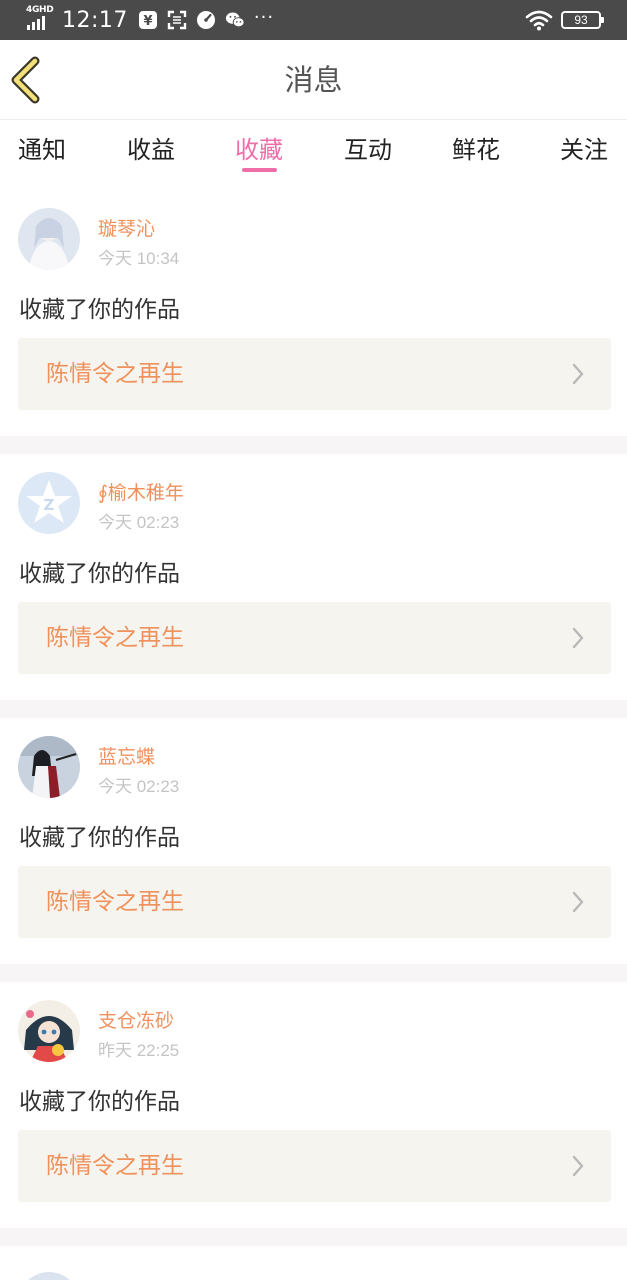  Describe the element at coordinates (41, 20) in the screenshot. I see `signal-icon: 4GHD` at that location.